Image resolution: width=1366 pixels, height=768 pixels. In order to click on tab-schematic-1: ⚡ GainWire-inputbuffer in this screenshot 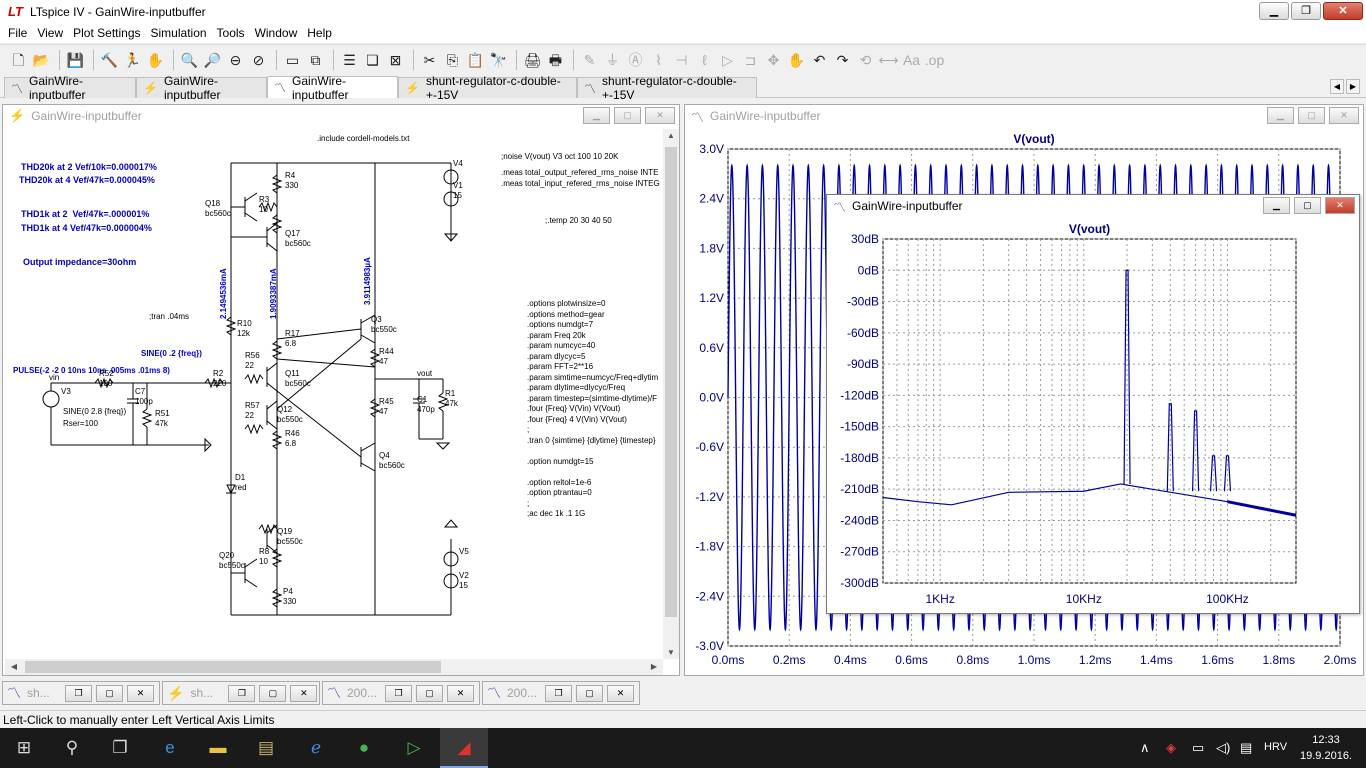, I will do `click(201, 88)`.